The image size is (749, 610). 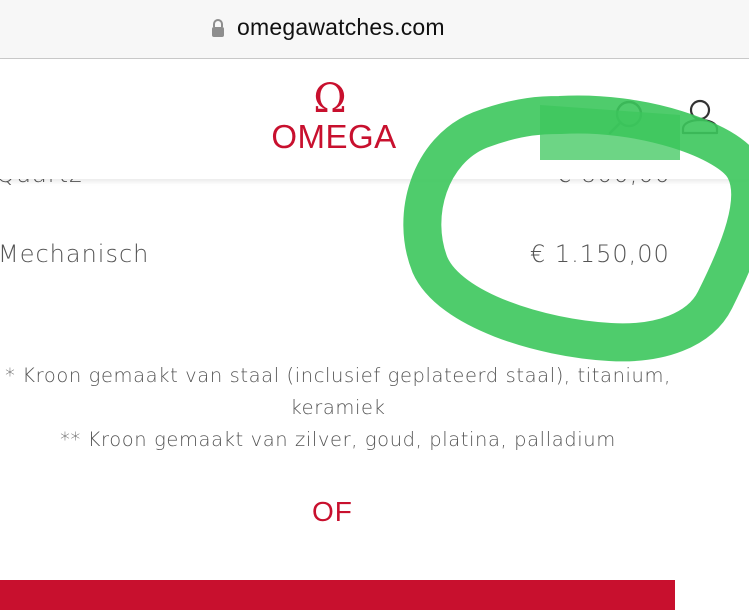 What do you see at coordinates (600, 254) in the screenshot?
I see `price-row-value: € 1.150,00` at bounding box center [600, 254].